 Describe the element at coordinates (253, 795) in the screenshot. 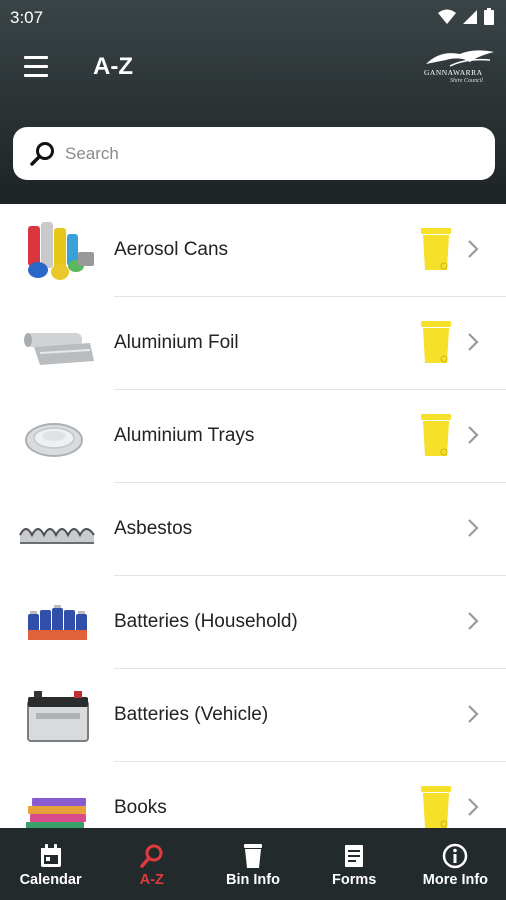

I see `list-item: Books` at that location.